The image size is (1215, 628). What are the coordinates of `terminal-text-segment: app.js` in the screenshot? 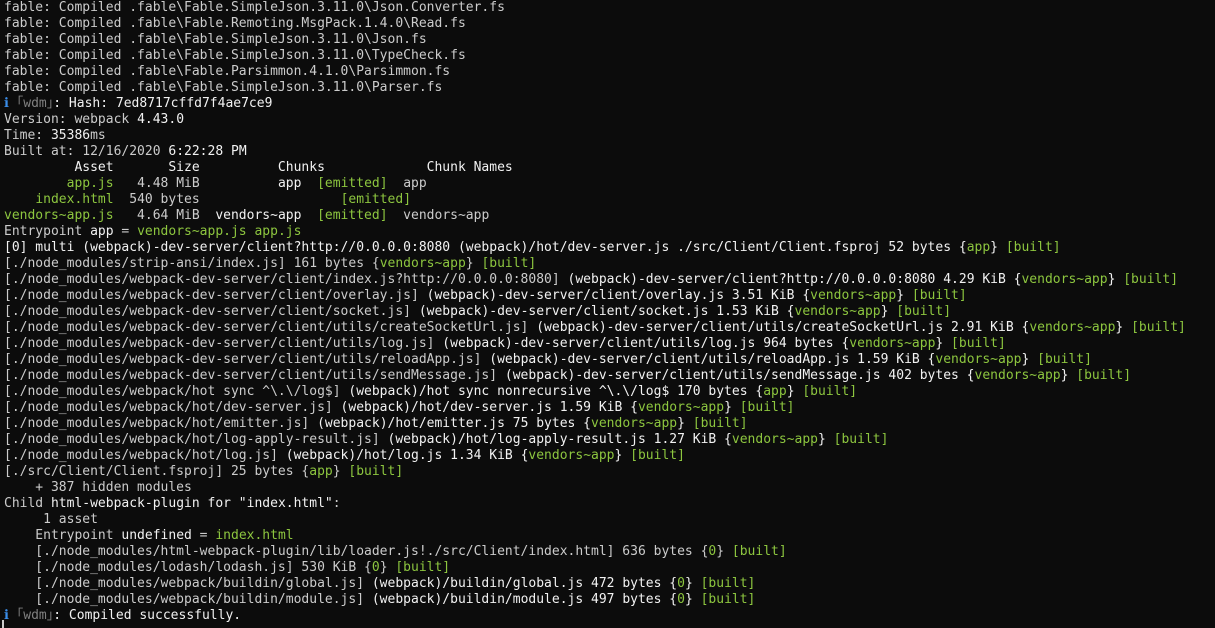 It's located at (90, 183).